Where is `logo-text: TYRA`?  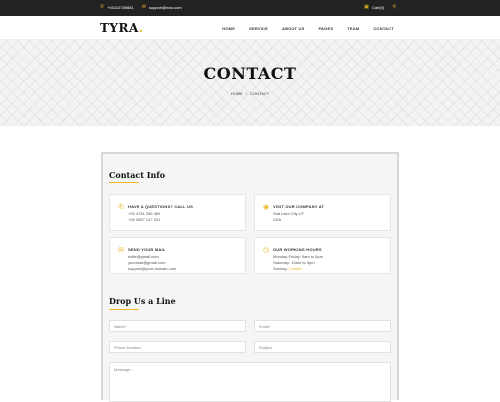 logo-text: TYRA is located at coordinates (119, 28).